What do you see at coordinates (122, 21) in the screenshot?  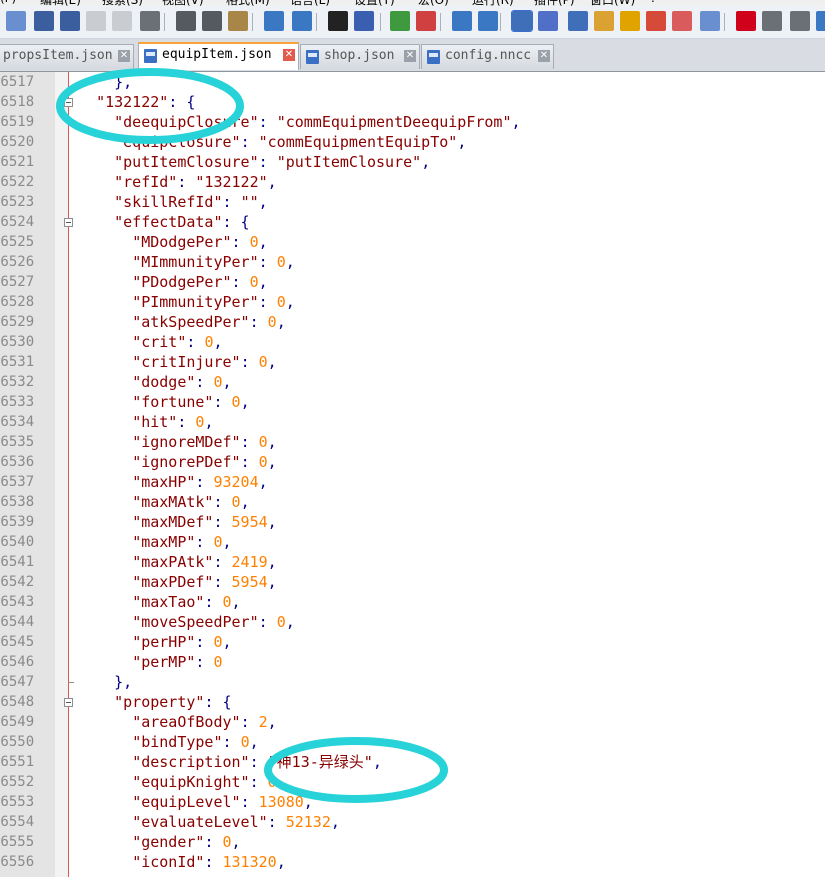 I see `close-all-icon` at bounding box center [122, 21].